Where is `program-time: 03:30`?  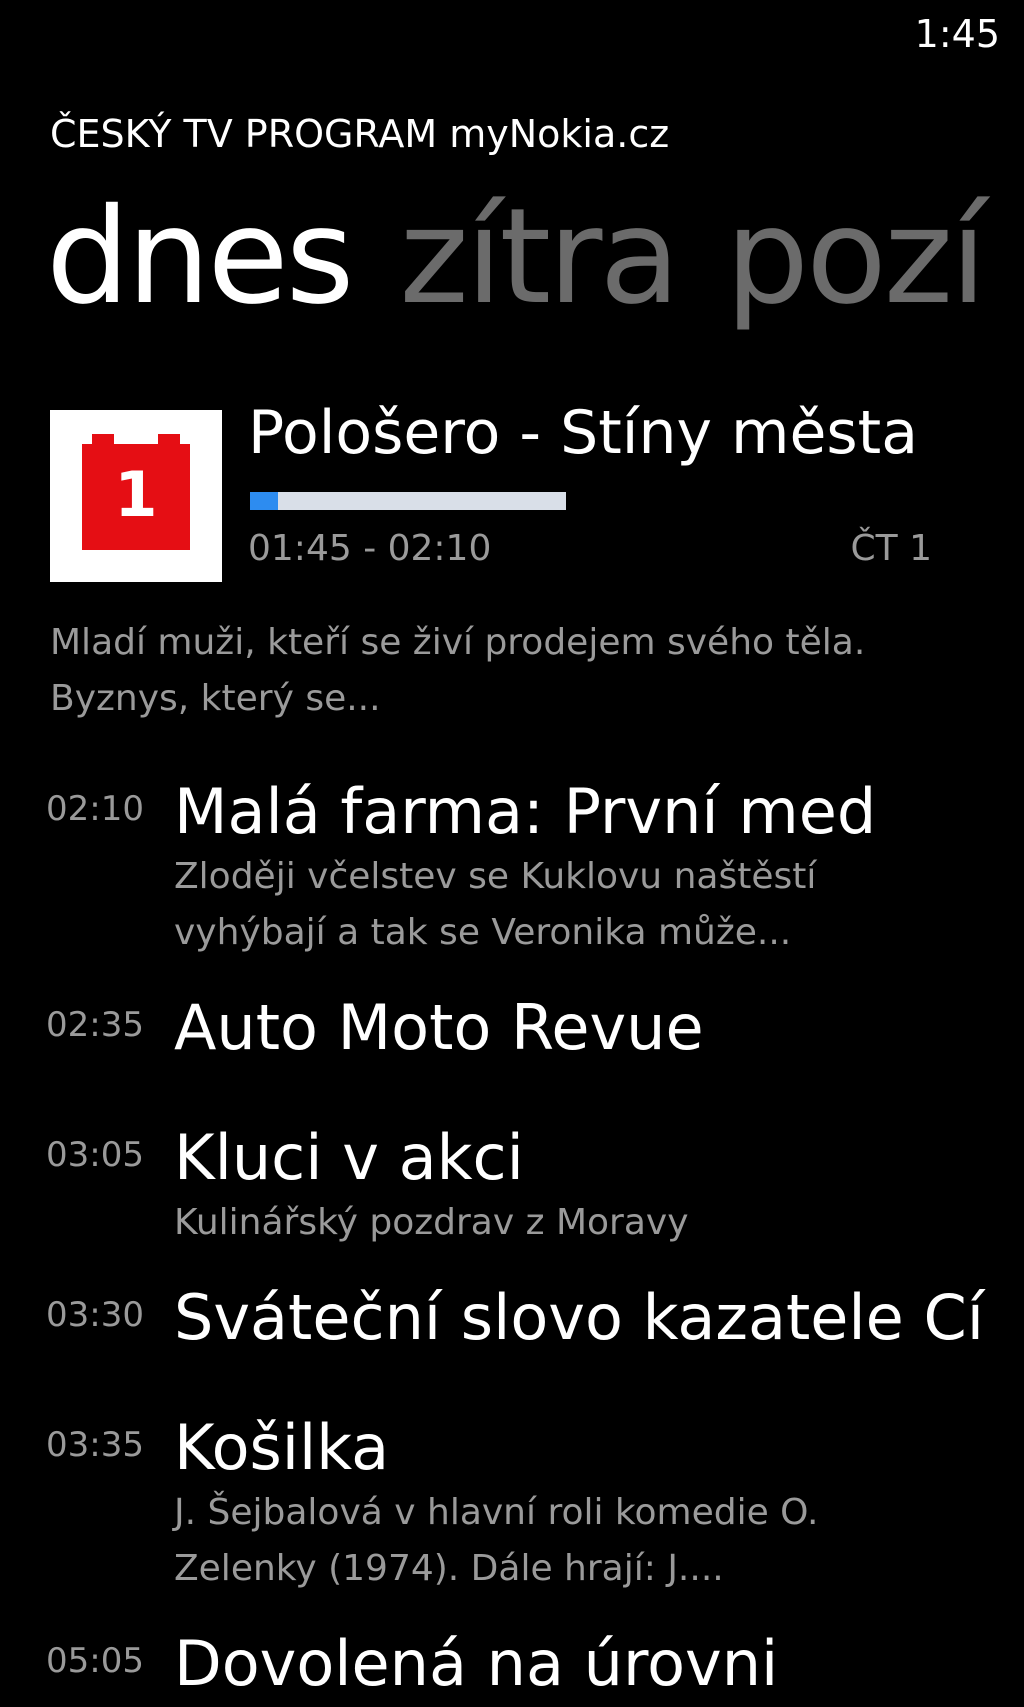 program-time: 03:30 is located at coordinates (95, 1315).